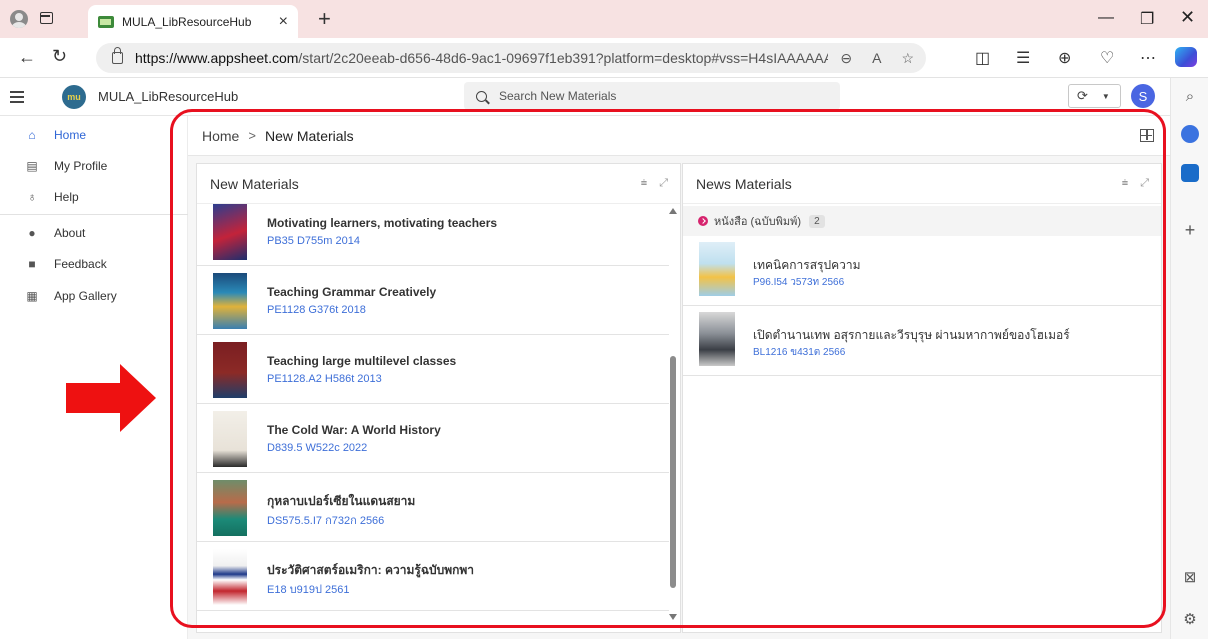  Describe the element at coordinates (652, 96) in the screenshot. I see `search-input: Search New Materials` at that location.